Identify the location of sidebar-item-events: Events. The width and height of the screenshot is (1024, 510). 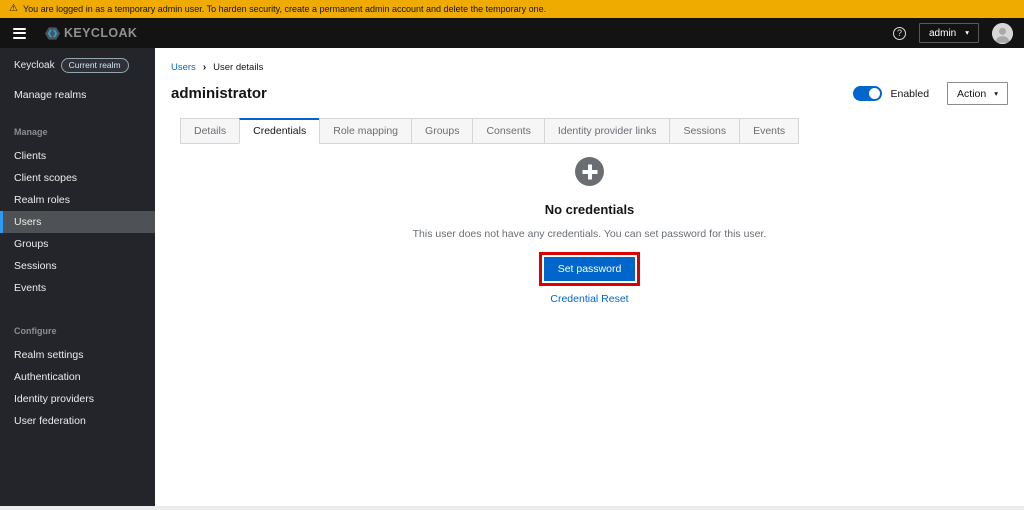
(77, 288).